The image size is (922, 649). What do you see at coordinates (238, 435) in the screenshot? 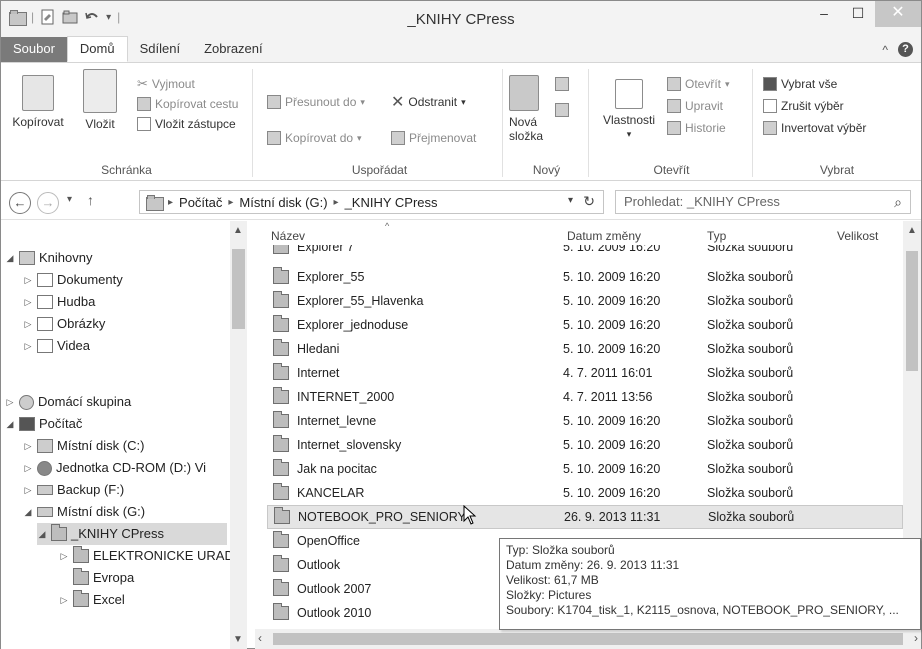
I see `nav-scrollbar: ▲ ▼` at bounding box center [238, 435].